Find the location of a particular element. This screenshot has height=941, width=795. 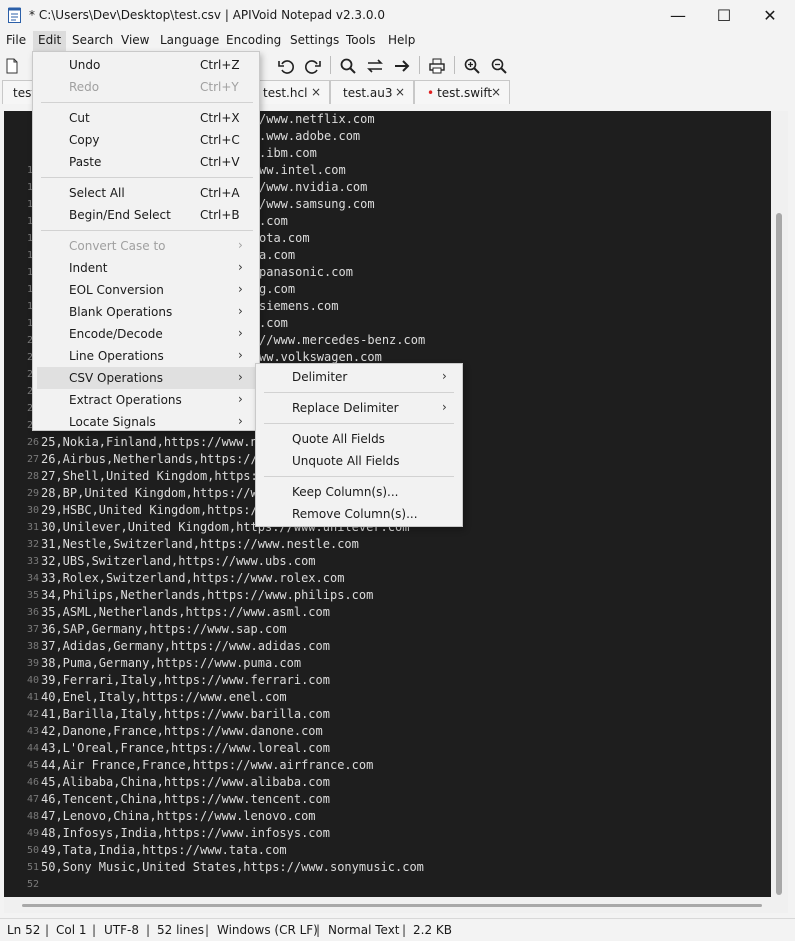

menu-search: Search is located at coordinates (92, 40).